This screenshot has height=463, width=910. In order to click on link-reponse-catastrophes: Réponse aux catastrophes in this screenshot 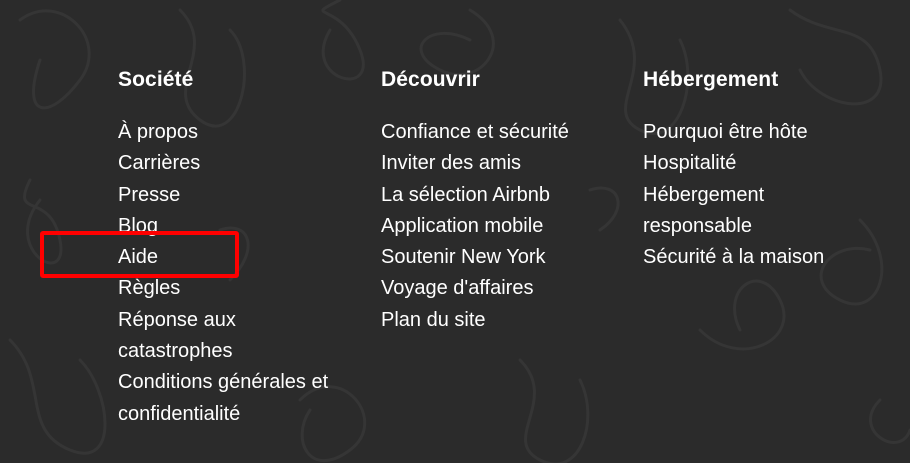, I will do `click(193, 336)`.